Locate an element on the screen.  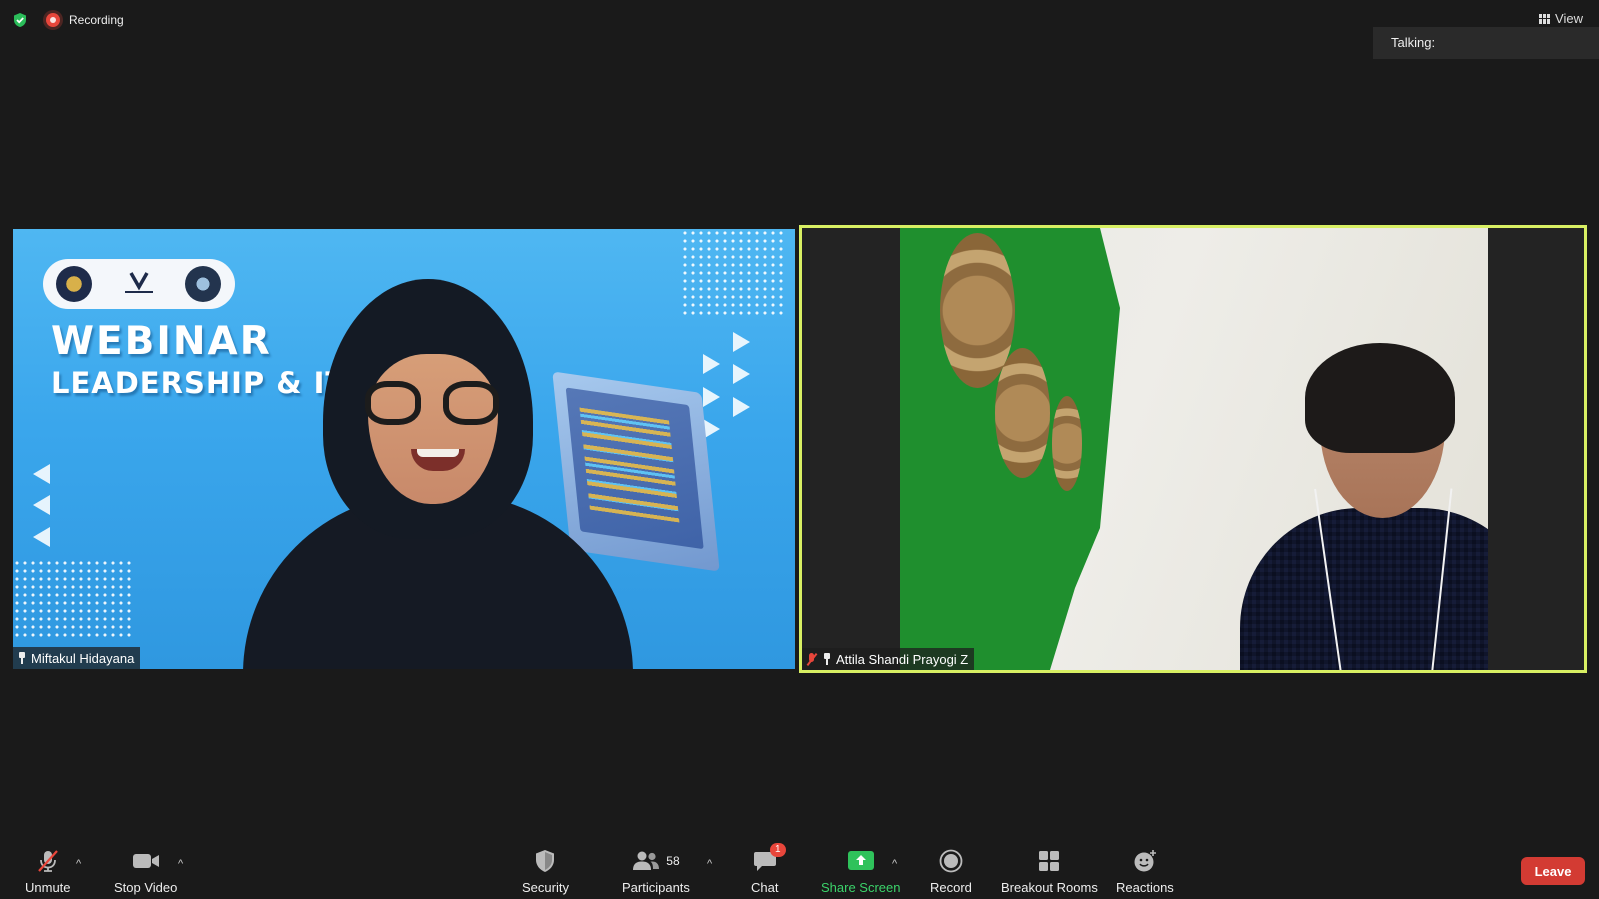
participant-name: Attila Shandi Prayogi Z is located at coordinates (902, 659).